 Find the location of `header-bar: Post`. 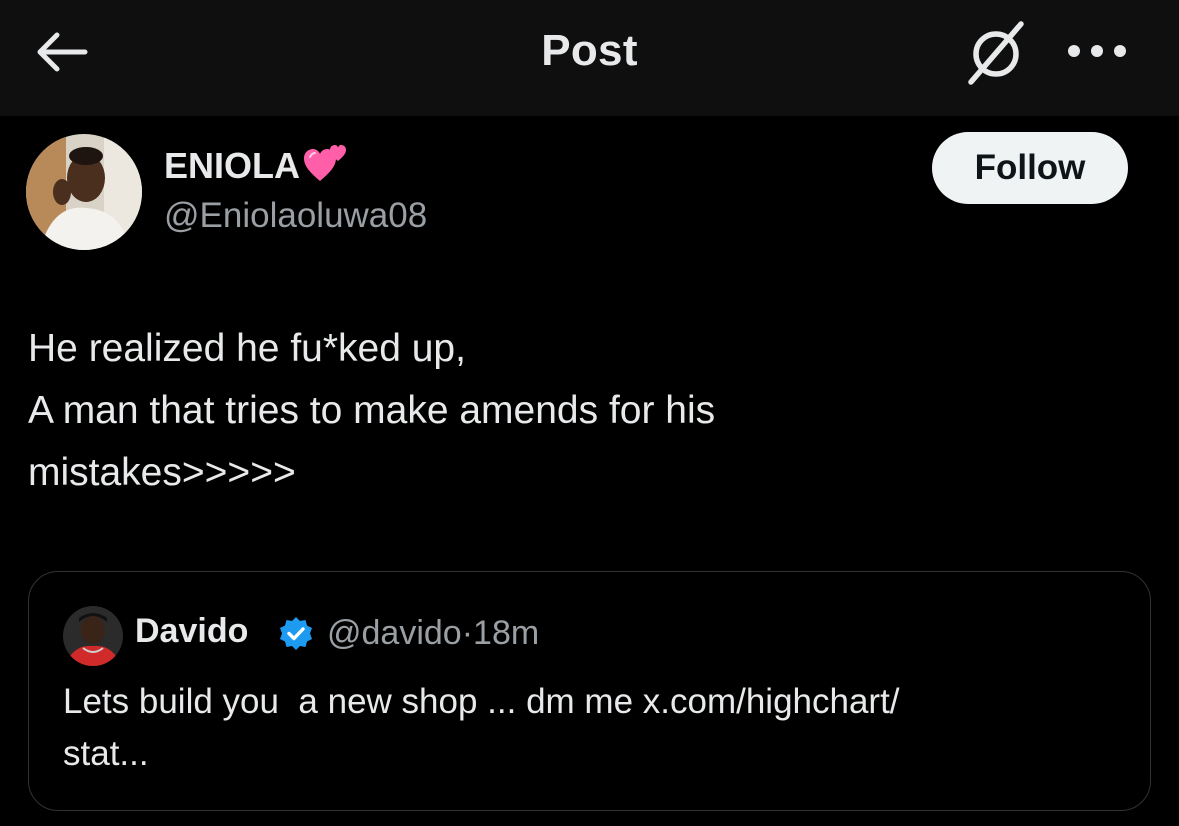

header-bar: Post is located at coordinates (589, 58).